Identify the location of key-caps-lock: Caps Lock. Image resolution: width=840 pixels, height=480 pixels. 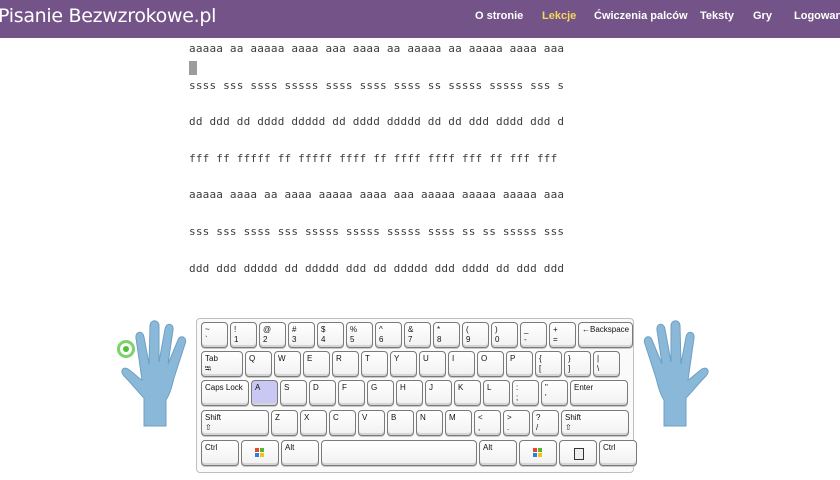
(225, 393).